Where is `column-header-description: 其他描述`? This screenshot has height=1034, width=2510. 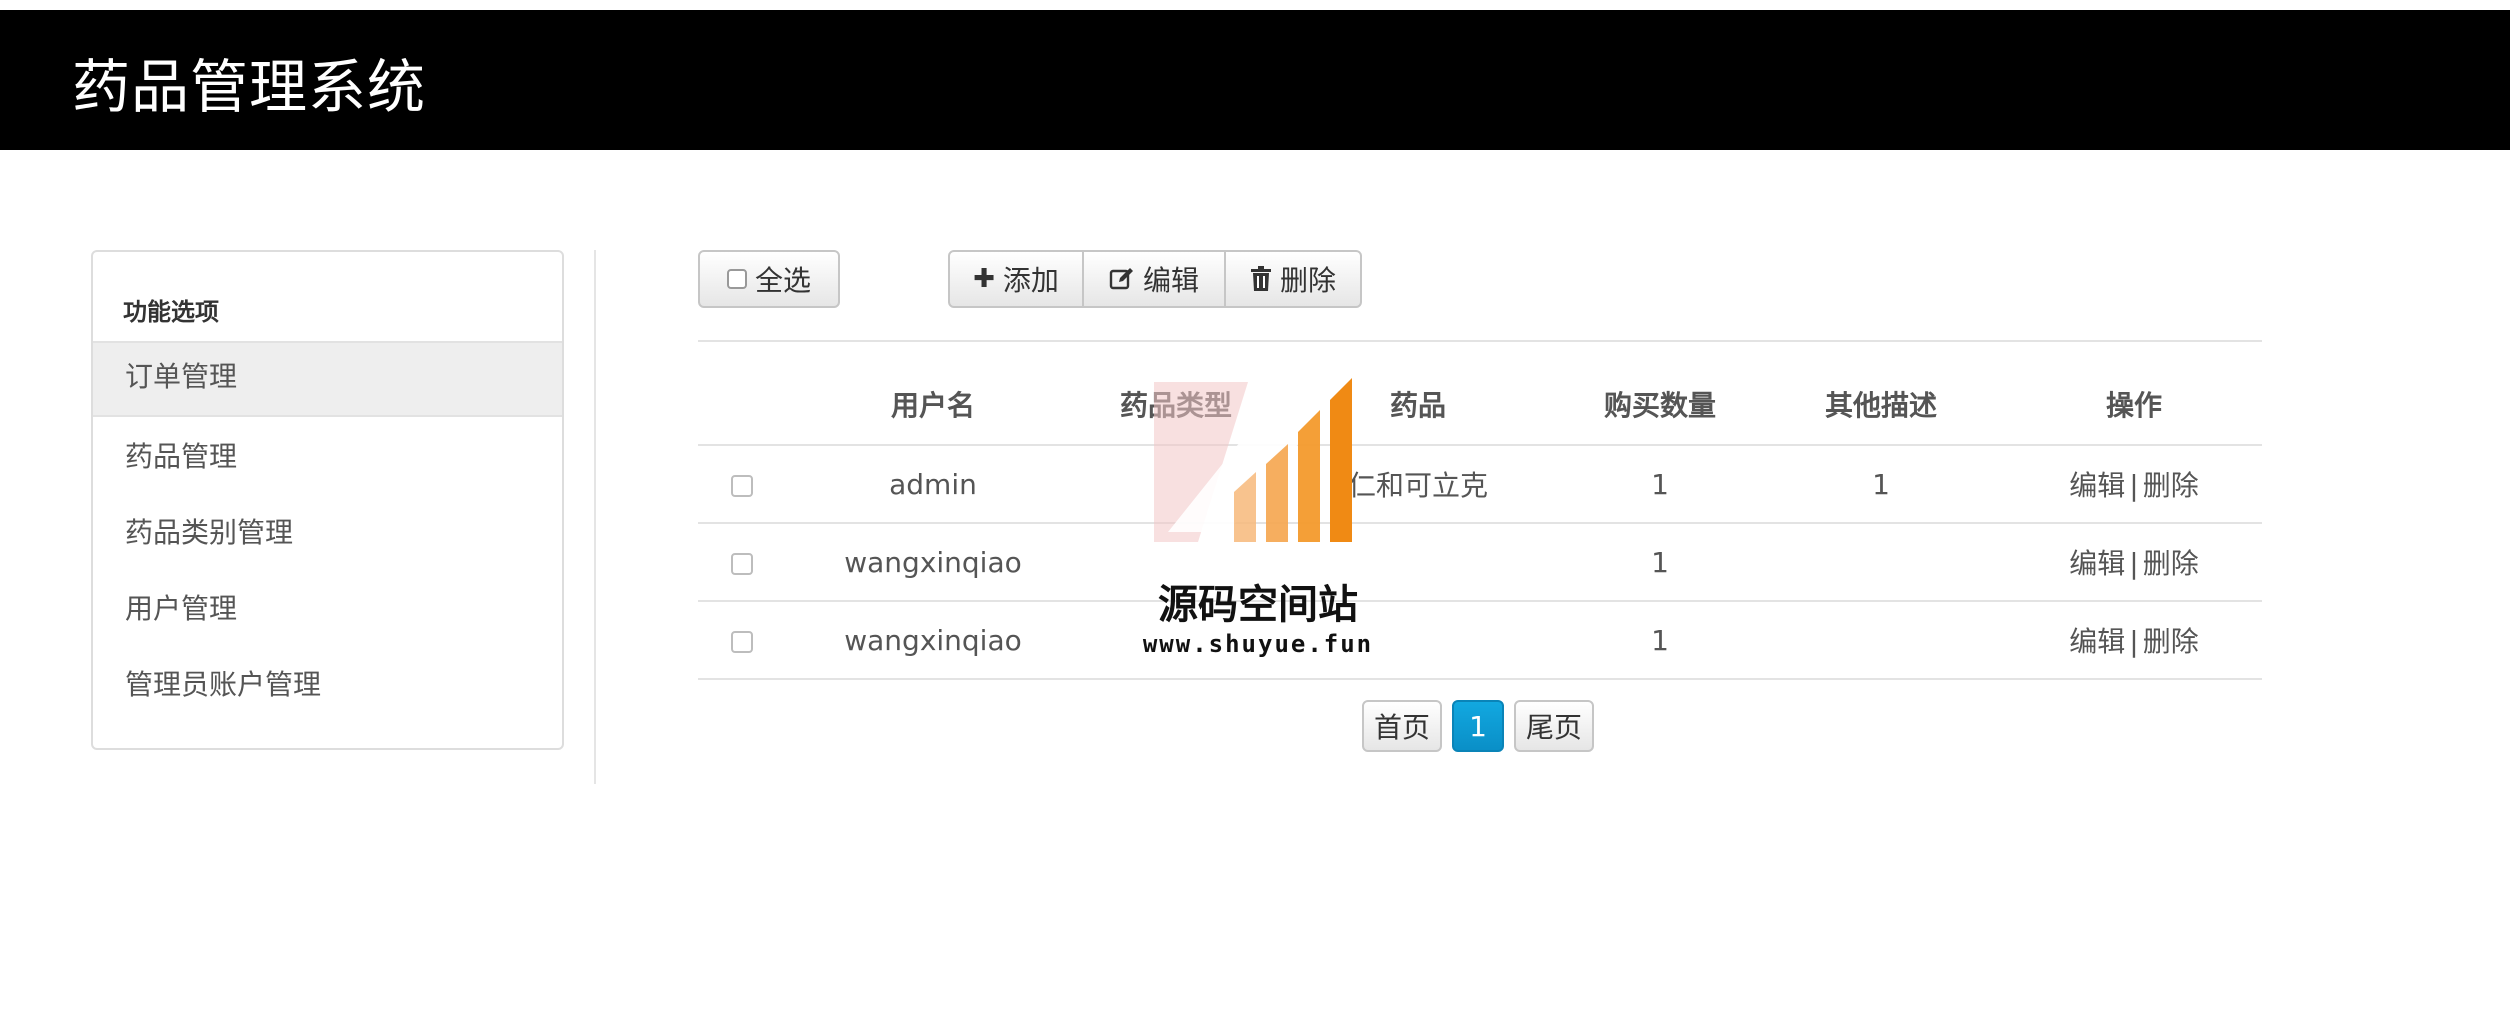
column-header-description: 其他描述 is located at coordinates (1881, 393).